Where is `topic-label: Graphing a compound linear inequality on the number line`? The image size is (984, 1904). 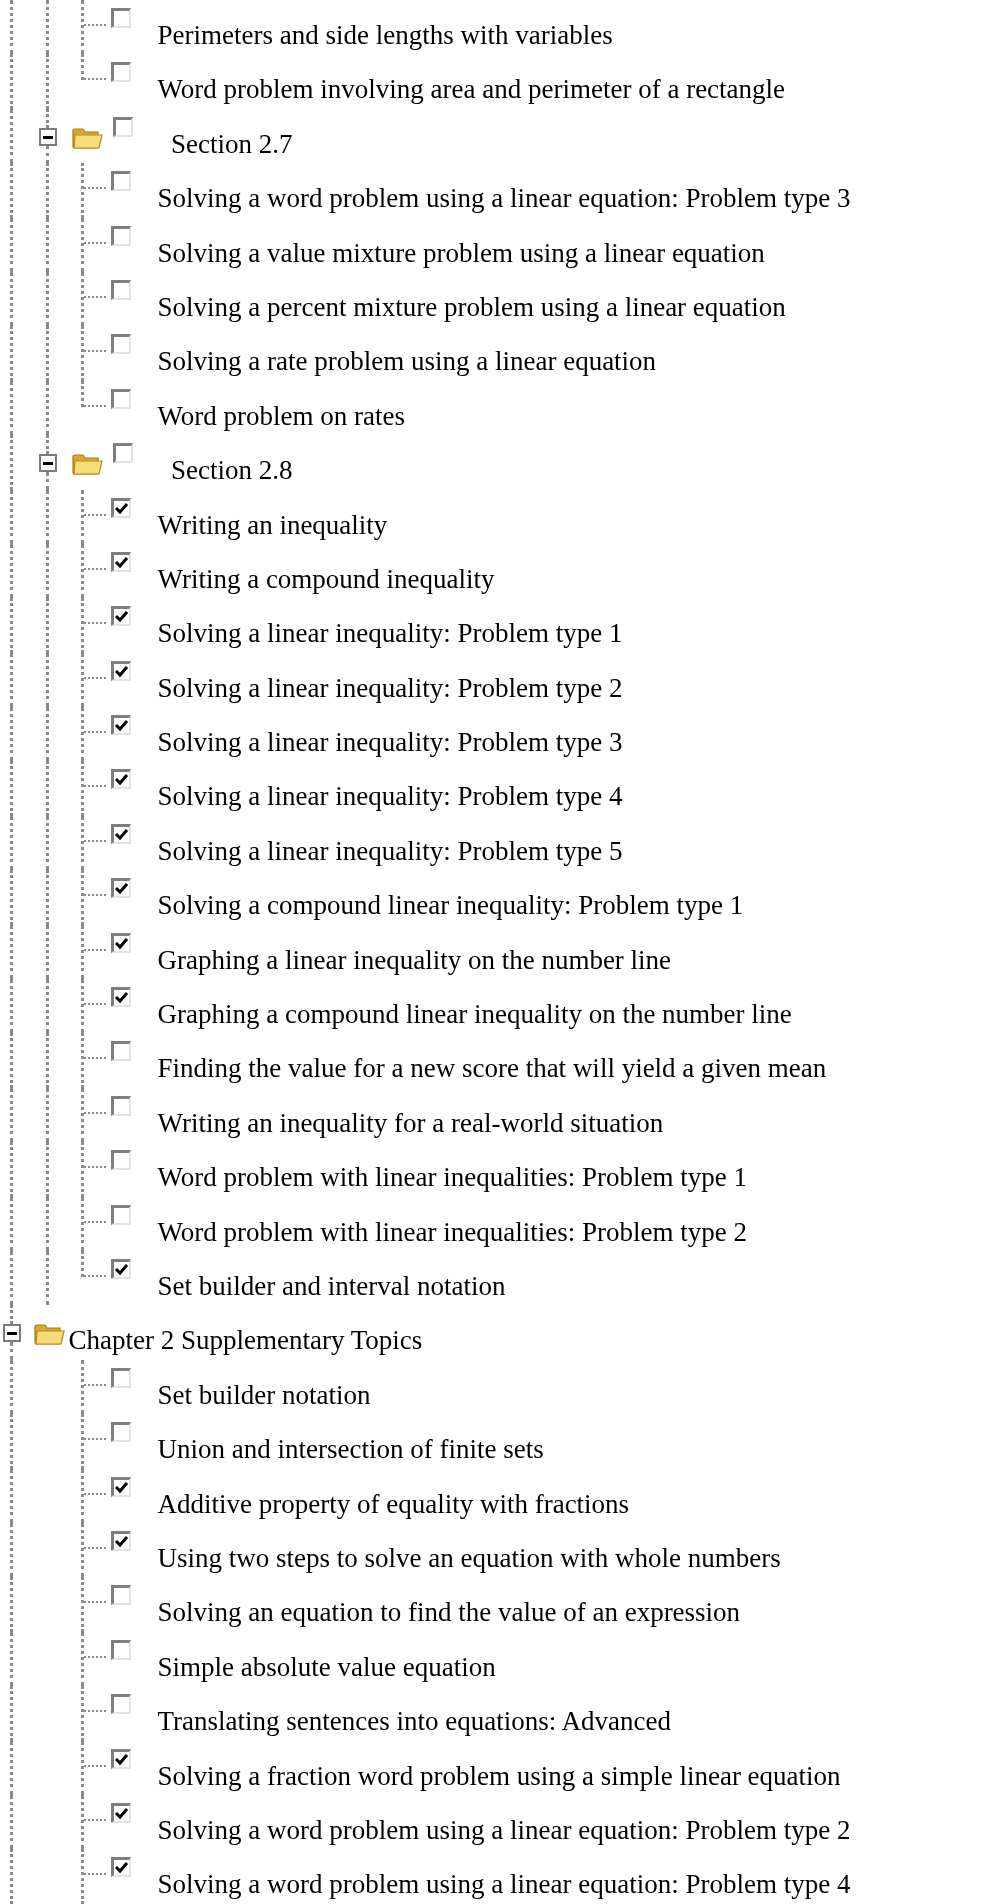
topic-label: Graphing a compound linear inequality on the number line is located at coordinates (474, 1015).